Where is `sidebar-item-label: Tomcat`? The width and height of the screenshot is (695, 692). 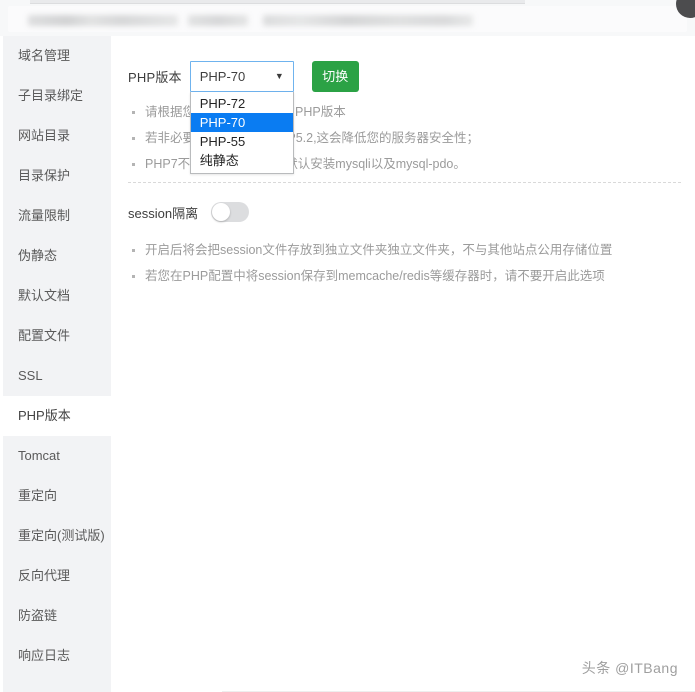 sidebar-item-label: Tomcat is located at coordinates (39, 455).